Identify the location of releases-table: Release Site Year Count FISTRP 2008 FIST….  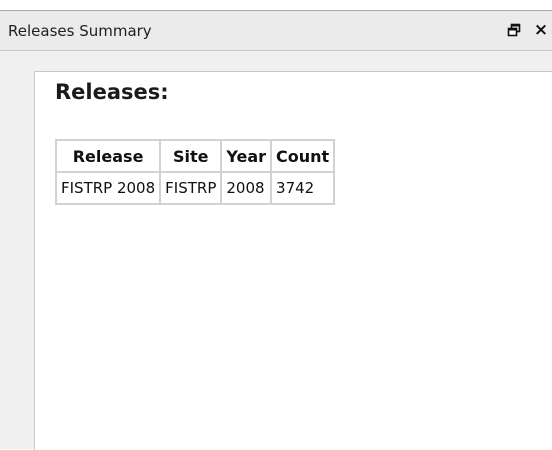
(195, 172).